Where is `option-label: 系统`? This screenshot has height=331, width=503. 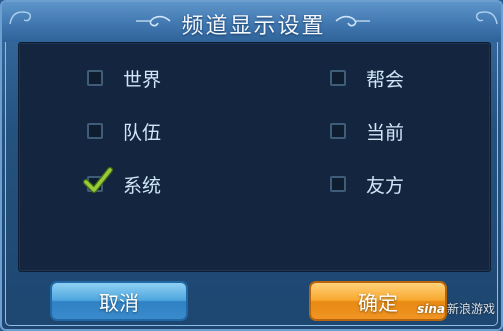 option-label: 系统 is located at coordinates (142, 185).